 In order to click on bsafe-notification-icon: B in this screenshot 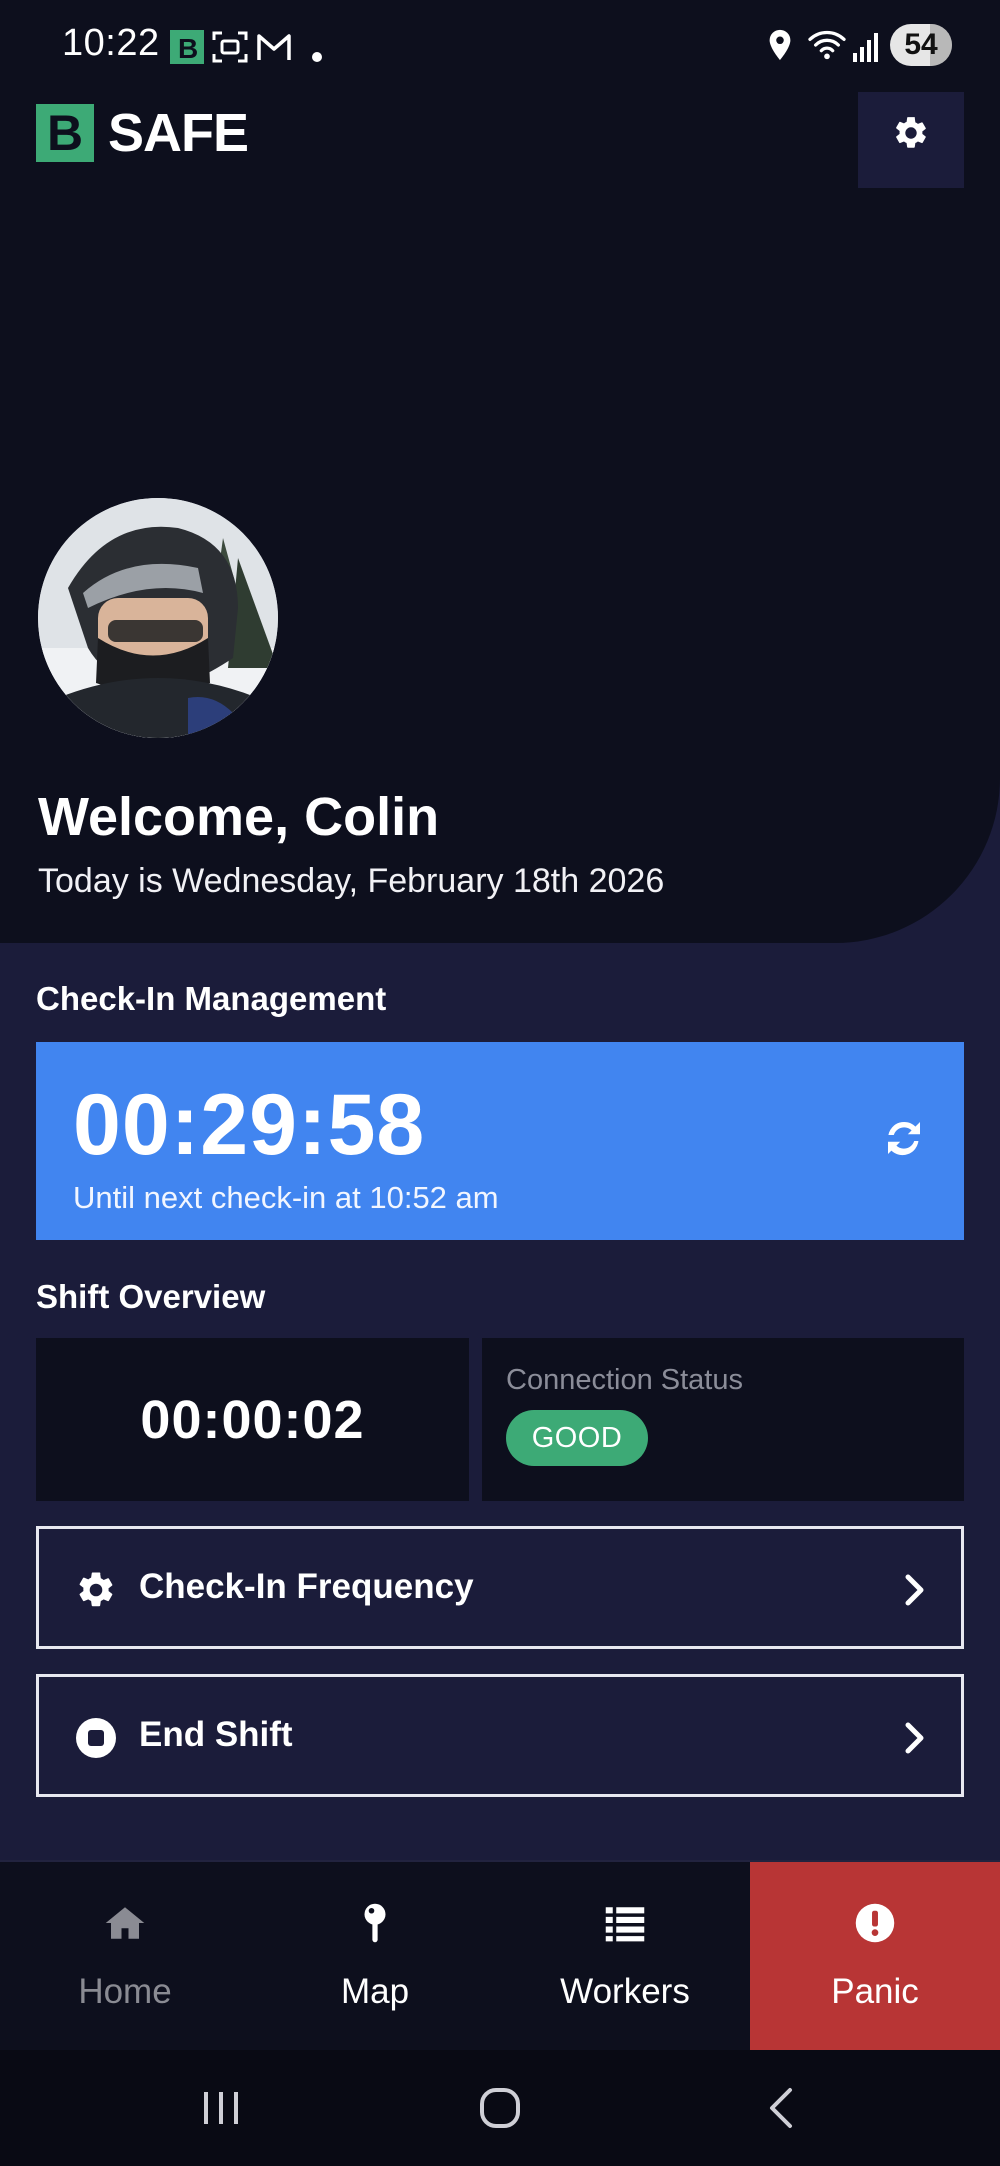, I will do `click(187, 47)`.